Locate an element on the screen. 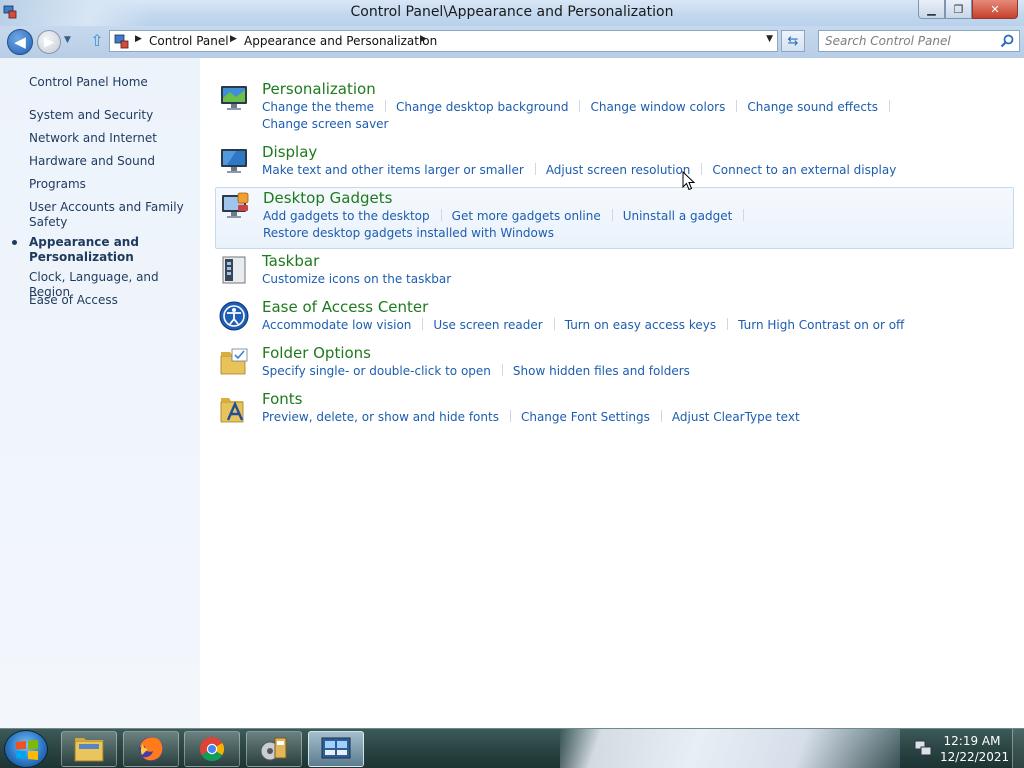  windows-logo-icon is located at coordinates (27, 750).